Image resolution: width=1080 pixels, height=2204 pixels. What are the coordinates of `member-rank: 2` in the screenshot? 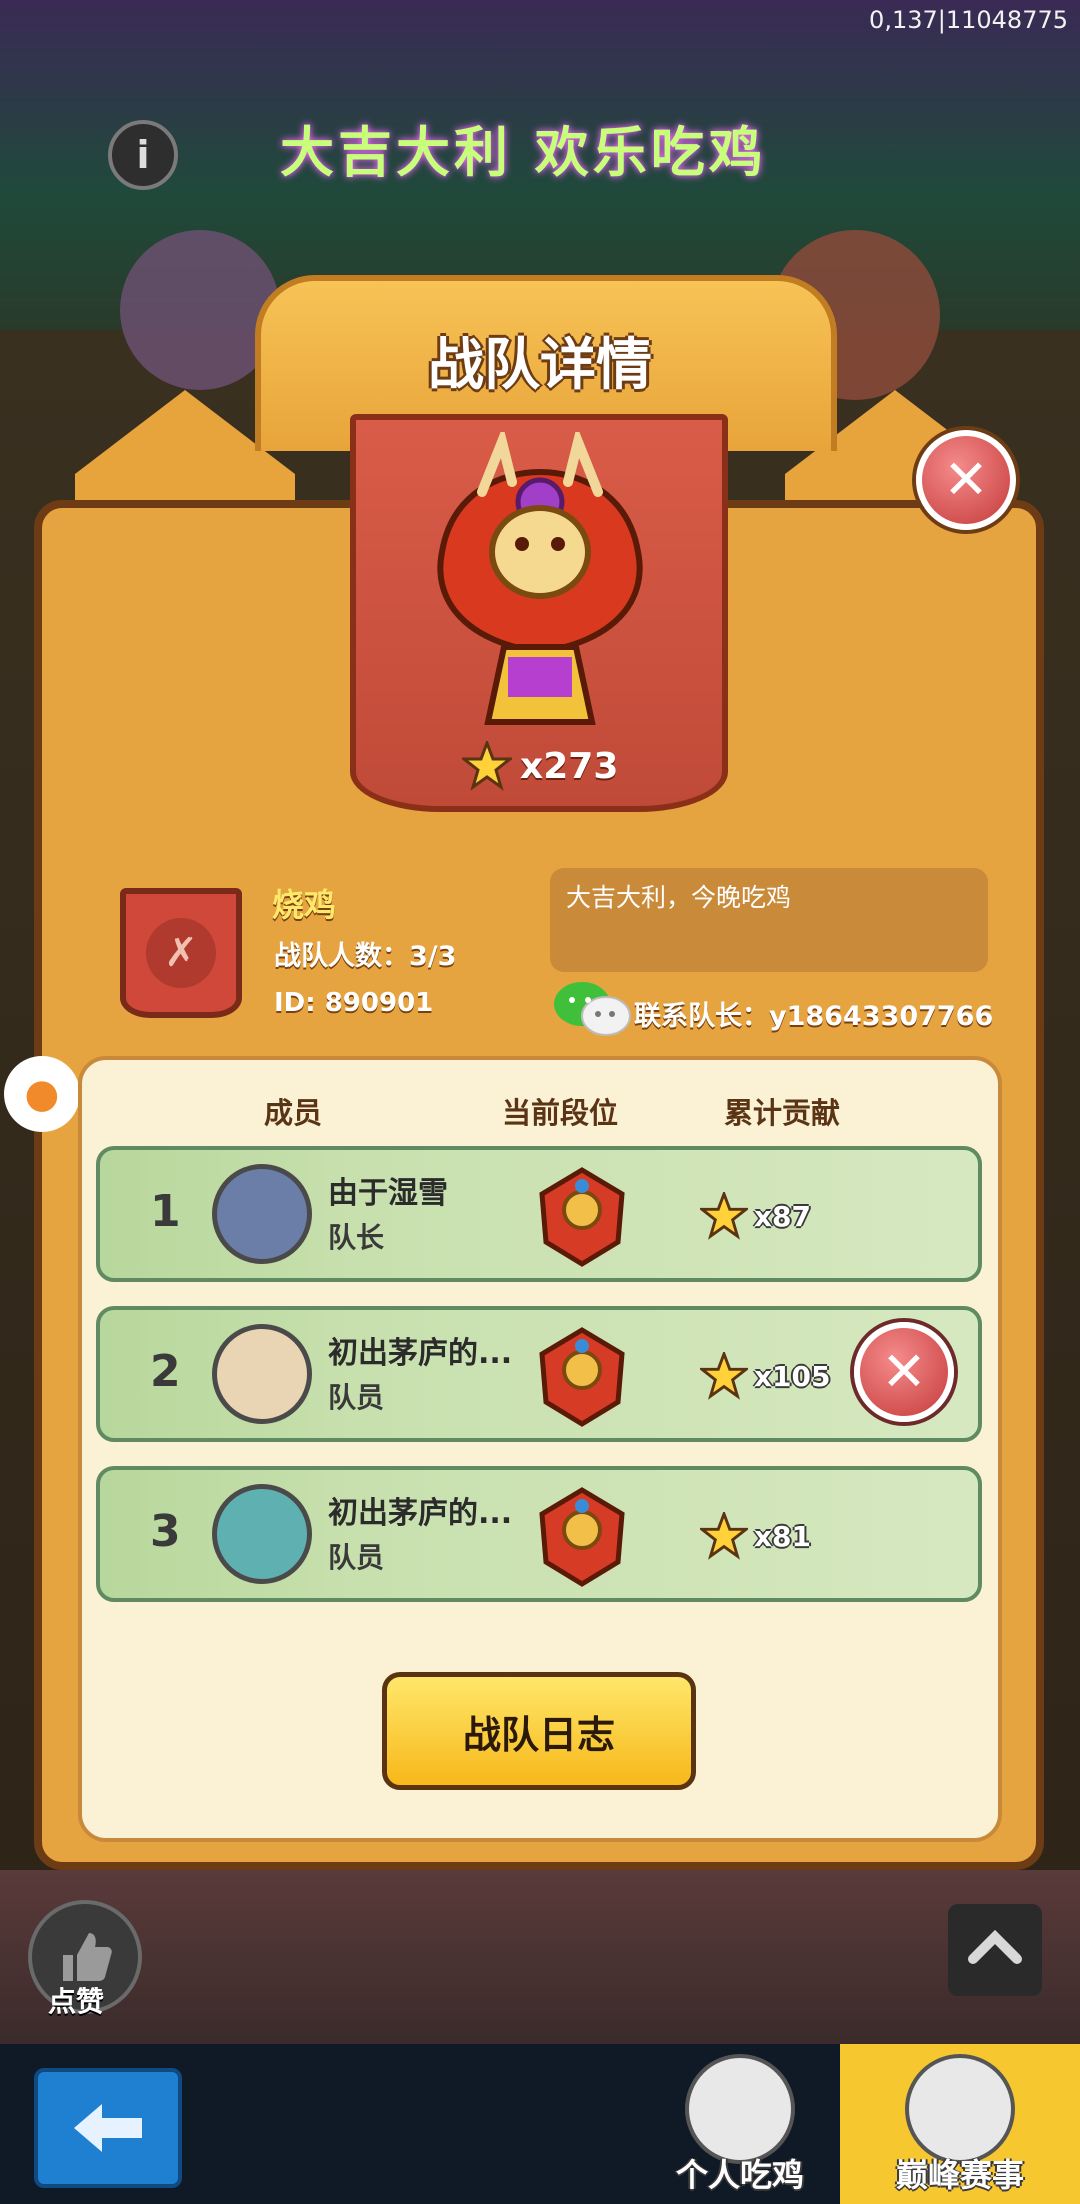 It's located at (165, 1371).